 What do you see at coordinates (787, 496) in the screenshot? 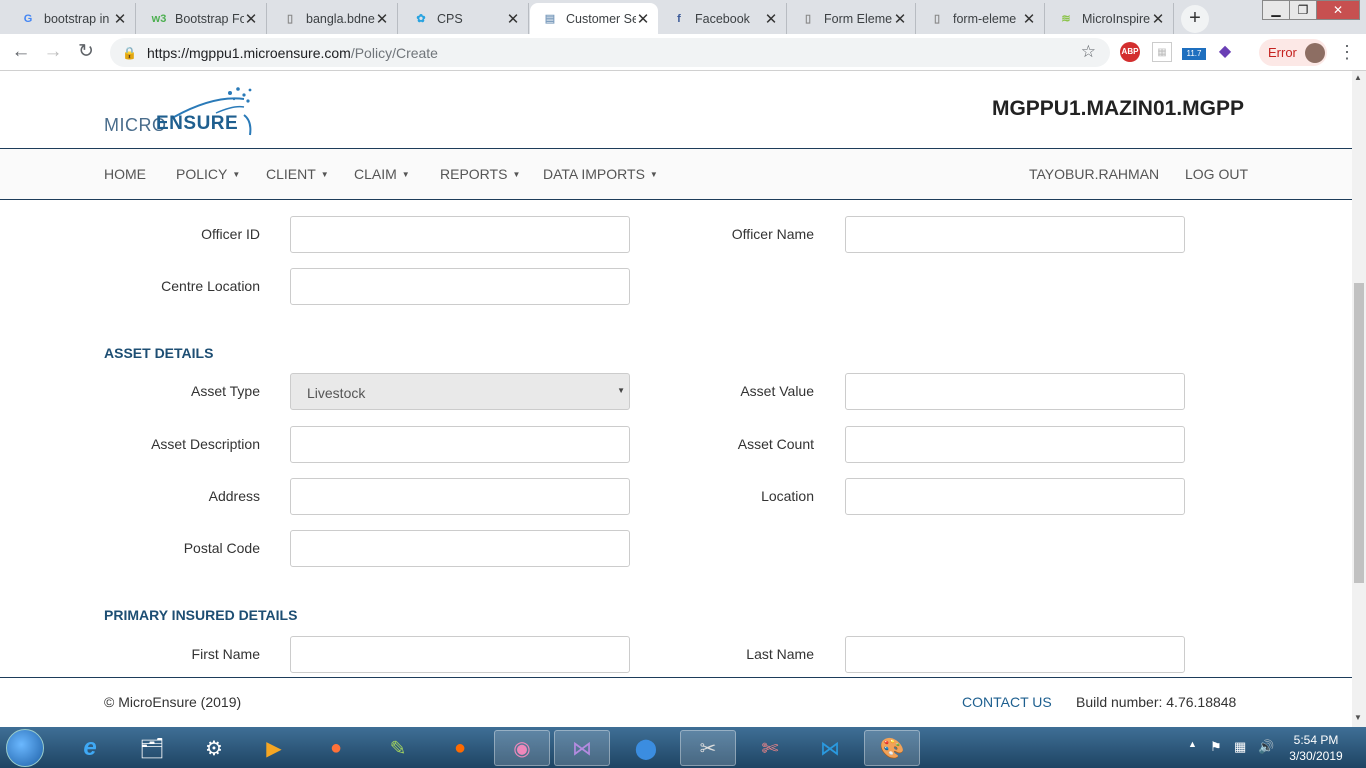
I see `location-label: Location` at bounding box center [787, 496].